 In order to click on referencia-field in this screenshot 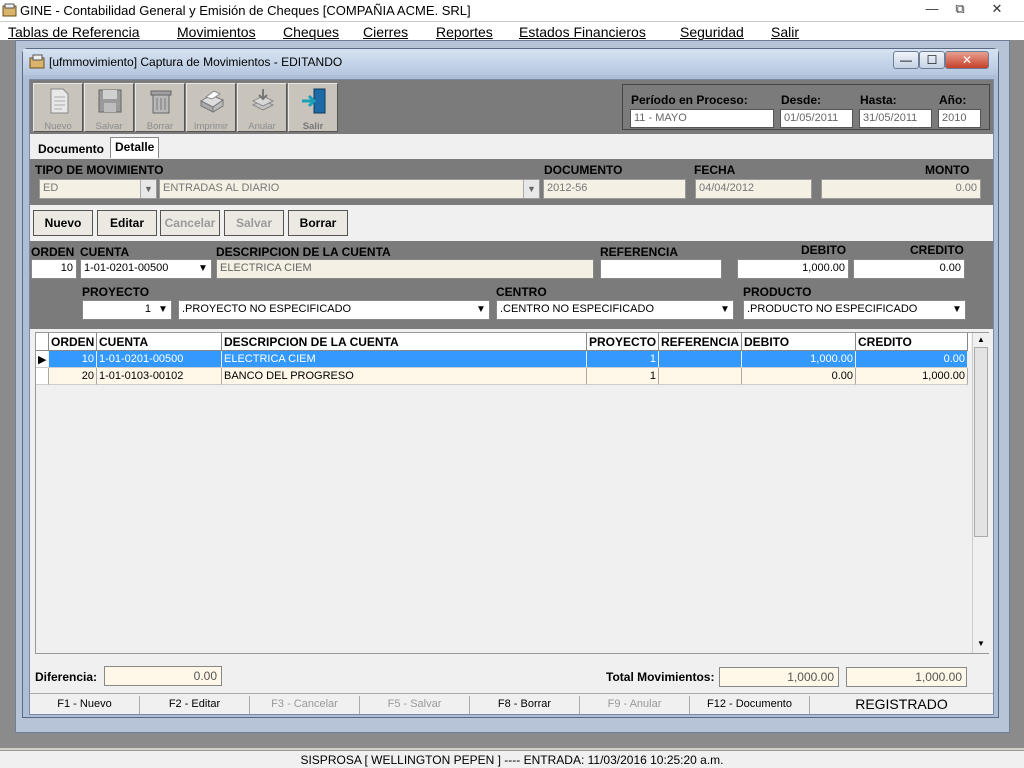, I will do `click(661, 269)`.